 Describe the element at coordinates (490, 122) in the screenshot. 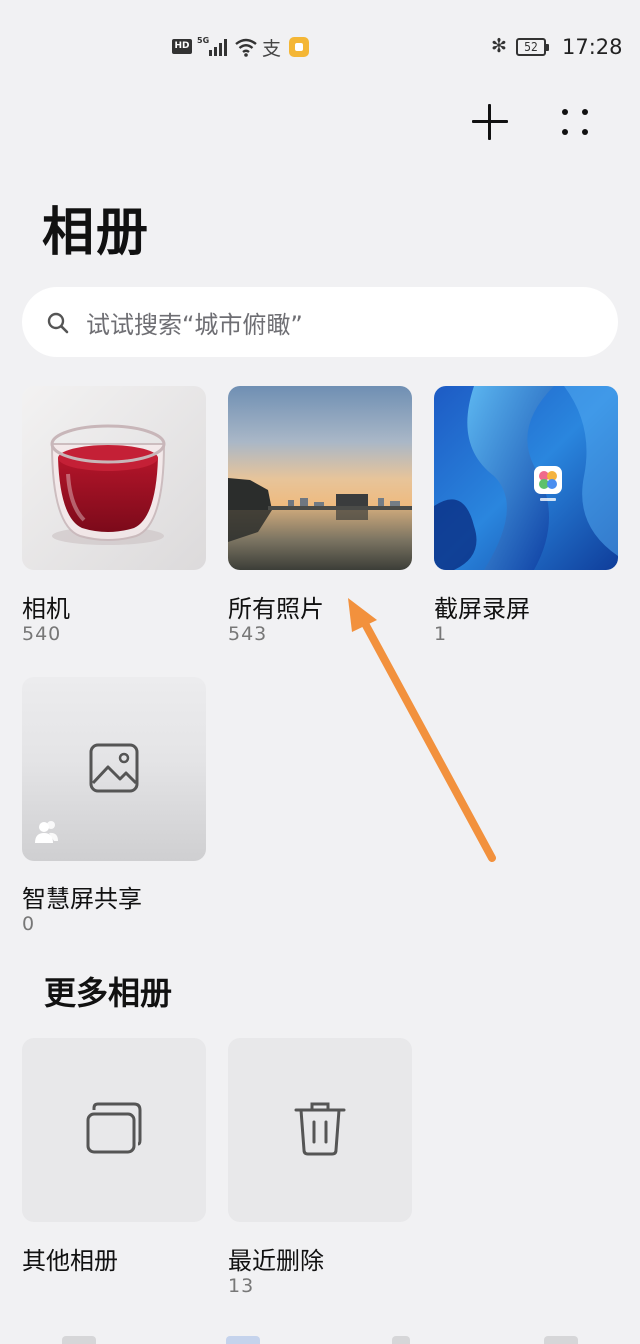

I see `add-album-button` at that location.